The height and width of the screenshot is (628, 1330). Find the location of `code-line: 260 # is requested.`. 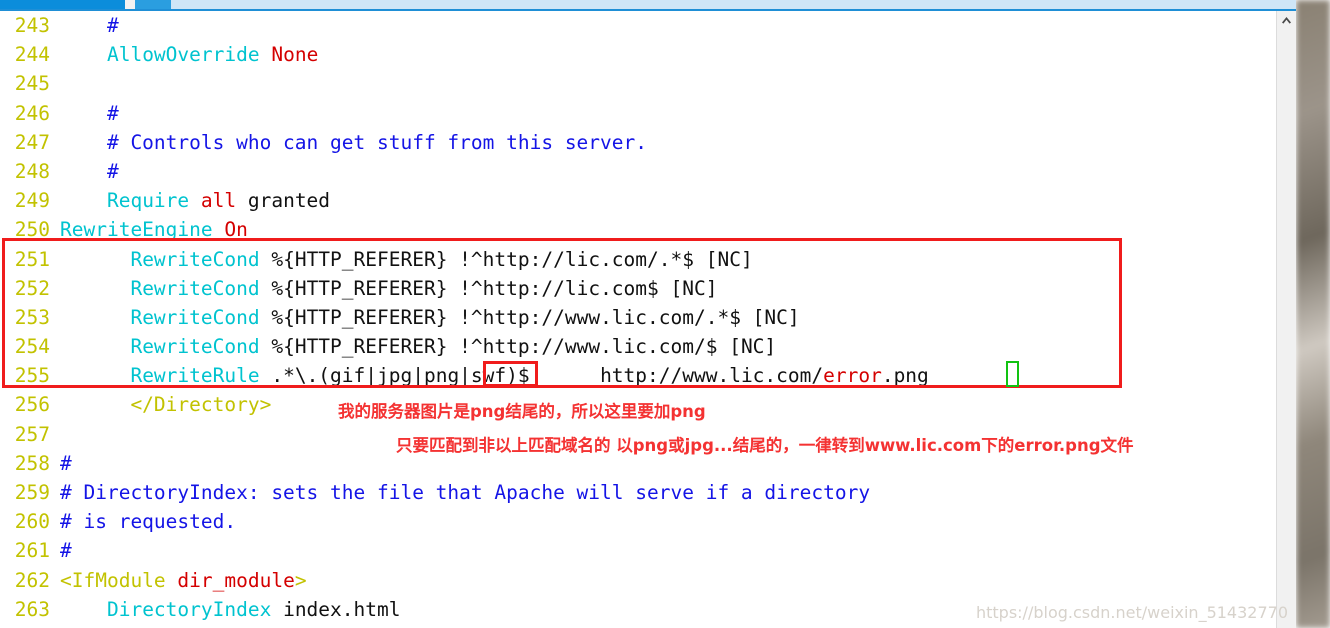

code-line: 260 # is requested. is located at coordinates (638, 521).